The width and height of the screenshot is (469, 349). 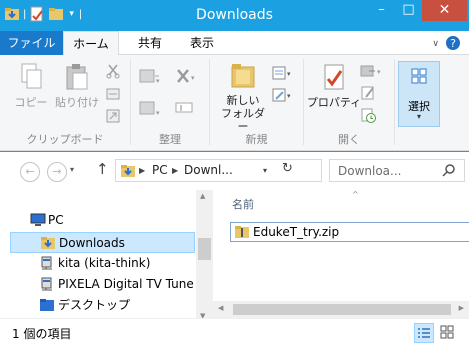 I want to click on nav-item-label: kita (kita-think), so click(x=104, y=263).